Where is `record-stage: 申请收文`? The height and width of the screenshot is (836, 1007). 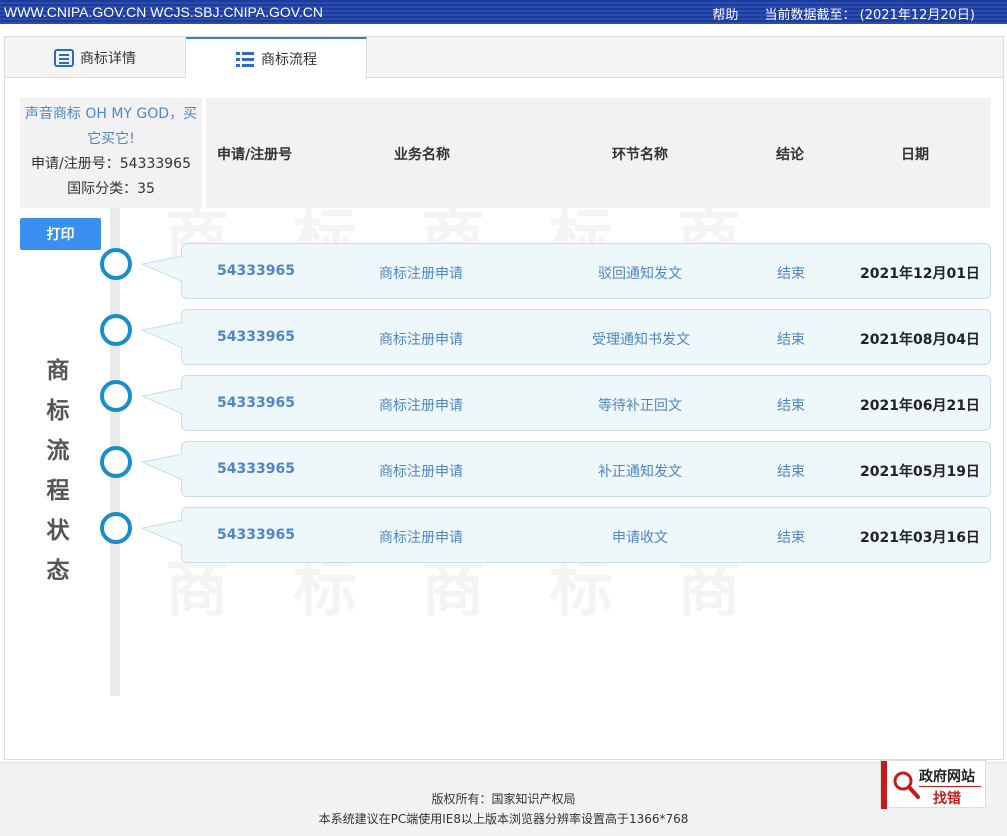 record-stage: 申请收文 is located at coordinates (640, 538).